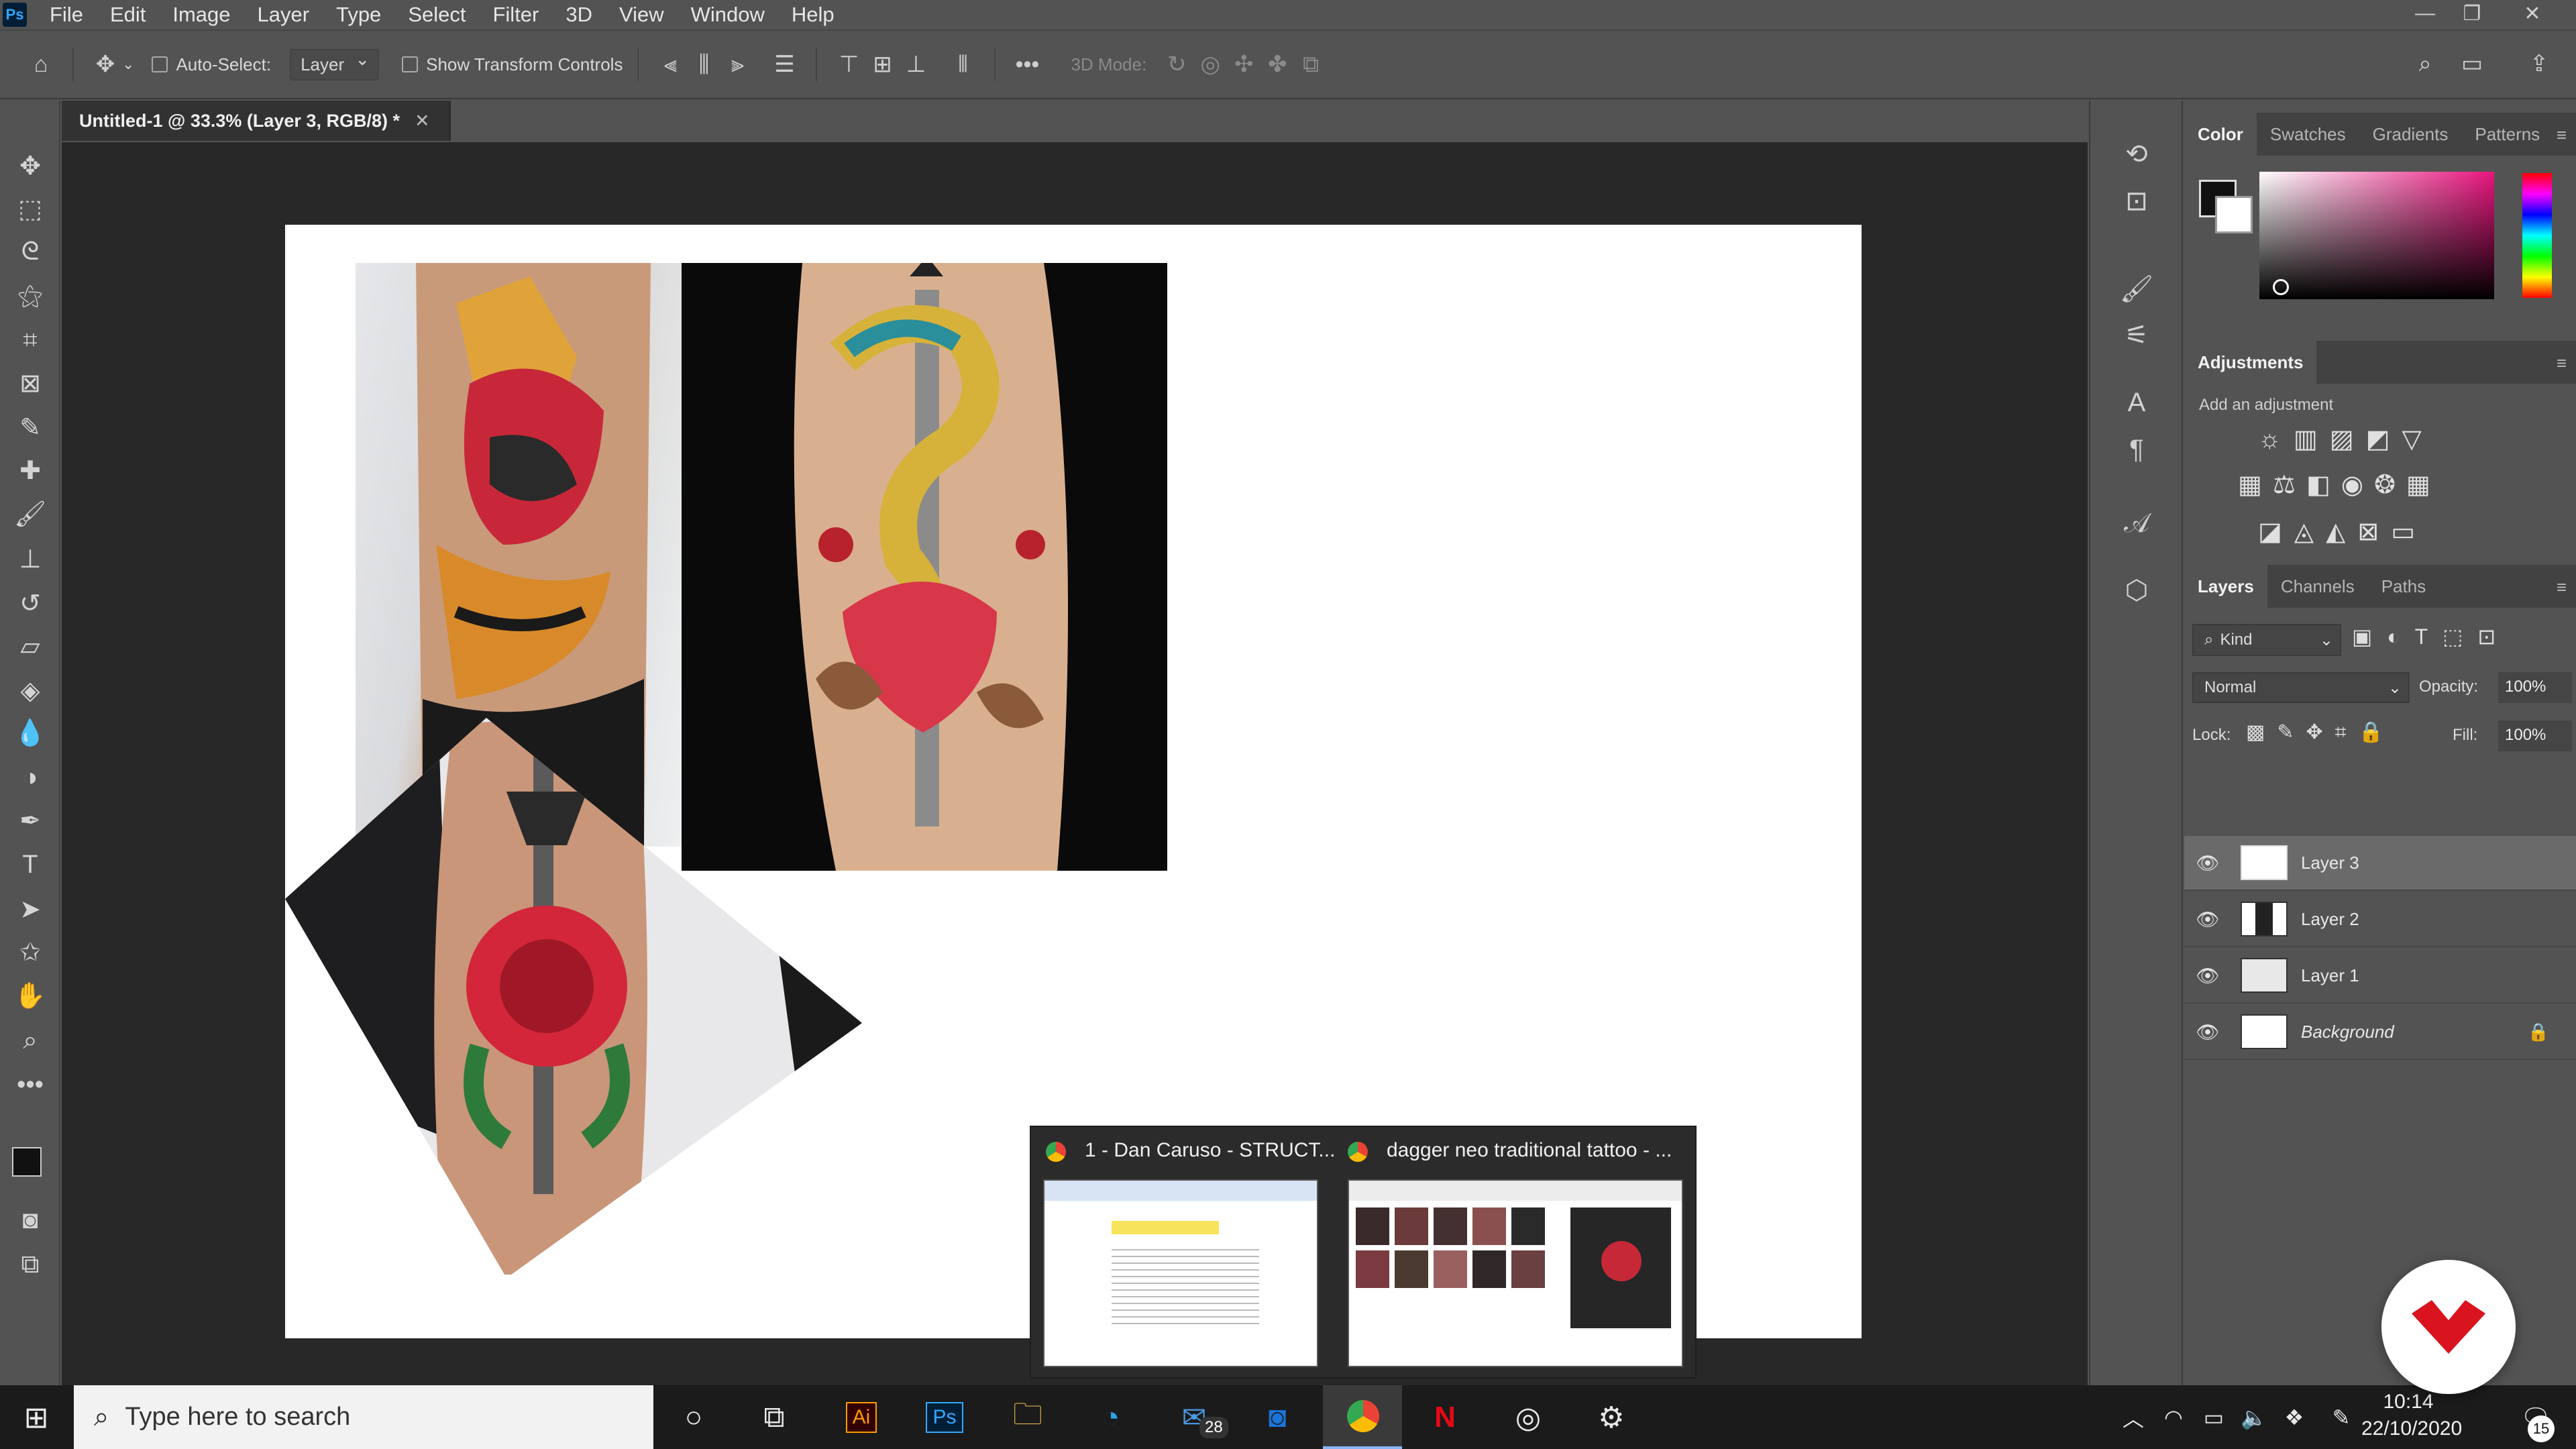 This screenshot has height=1449, width=2576. I want to click on illustrator-taskbar-icon: Ai, so click(861, 1417).